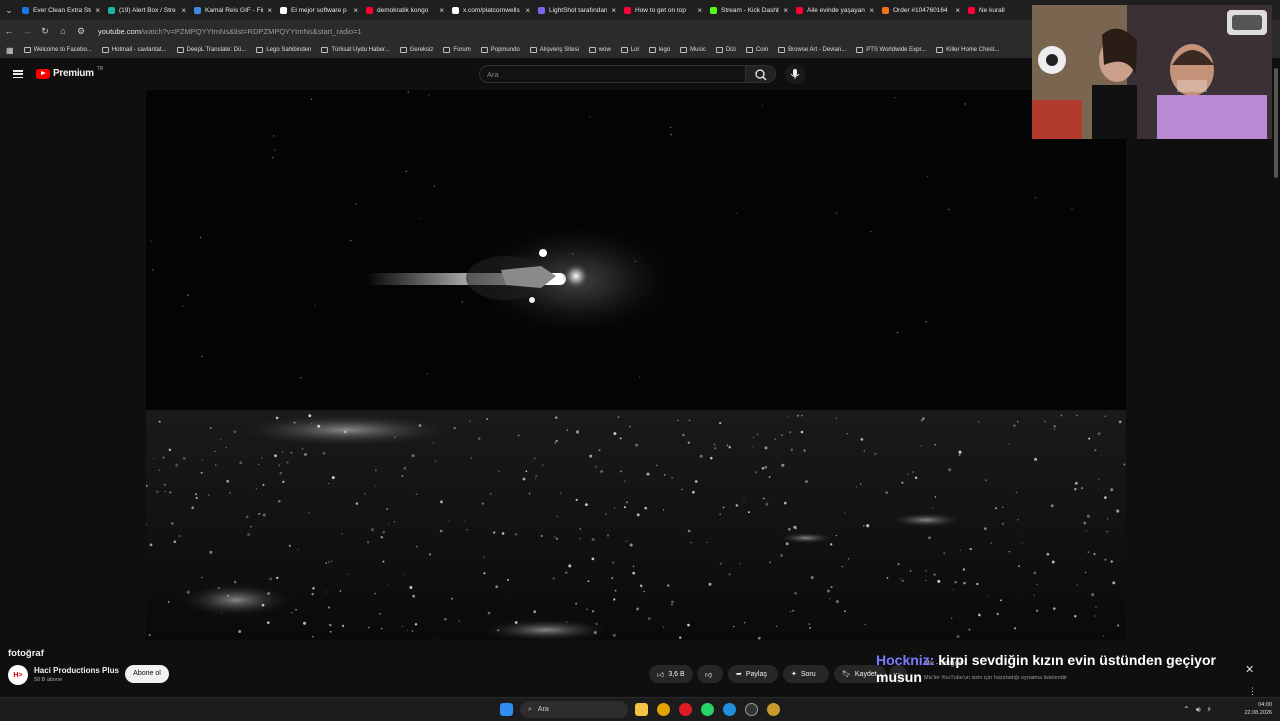  What do you see at coordinates (9, 31) in the screenshot?
I see `back-icon: ←` at bounding box center [9, 31].